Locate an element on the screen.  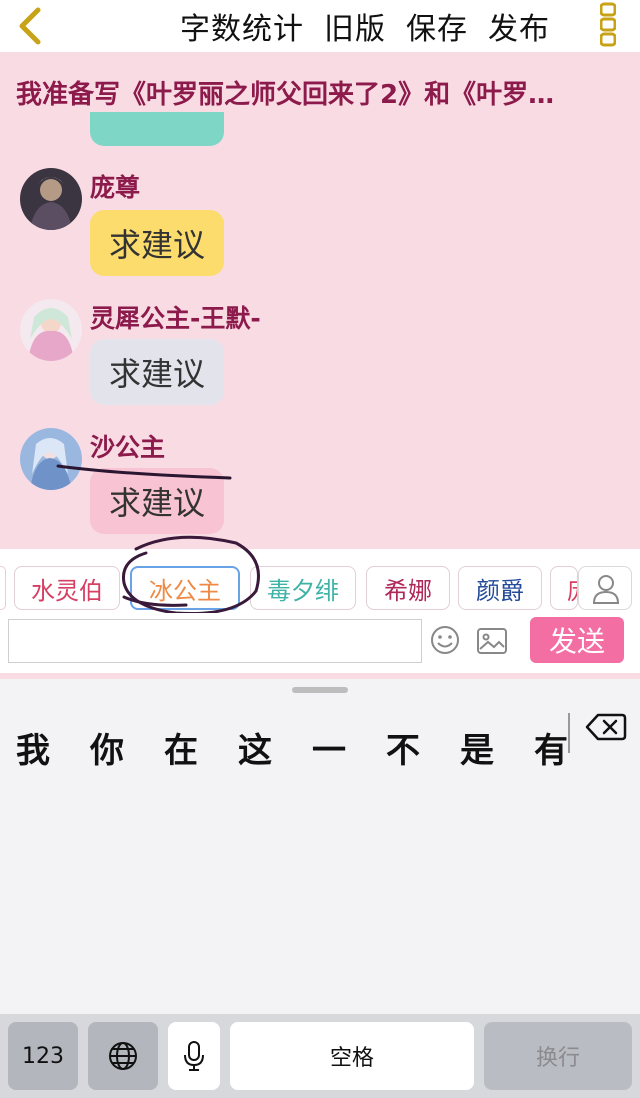
role-chip: 希娜 is located at coordinates (408, 588).